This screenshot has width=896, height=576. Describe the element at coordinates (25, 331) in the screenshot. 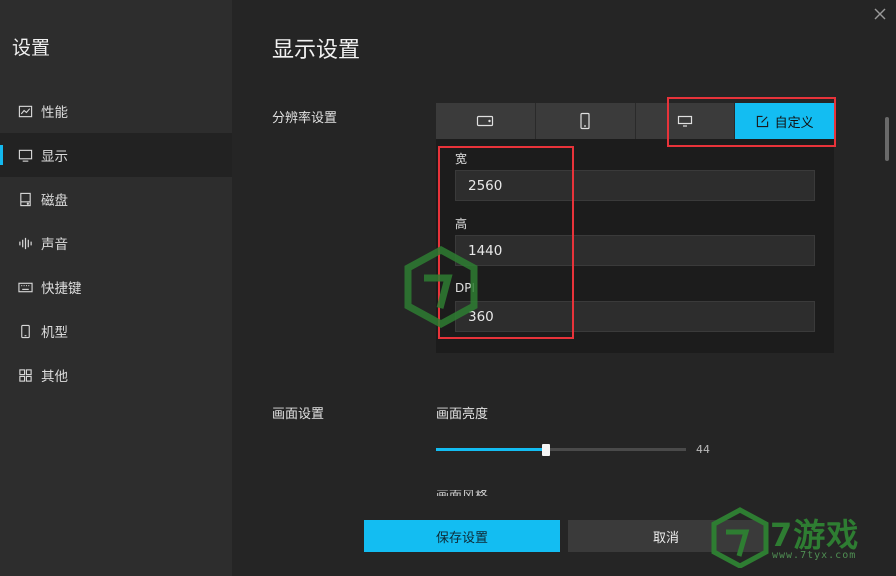

I see `phone-icon` at that location.